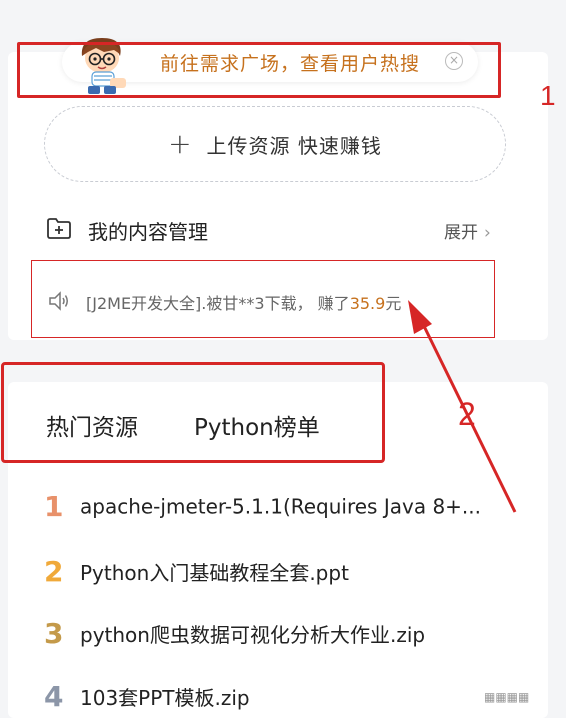 This screenshot has width=566, height=718. I want to click on rank-number: 3, so click(54, 633).